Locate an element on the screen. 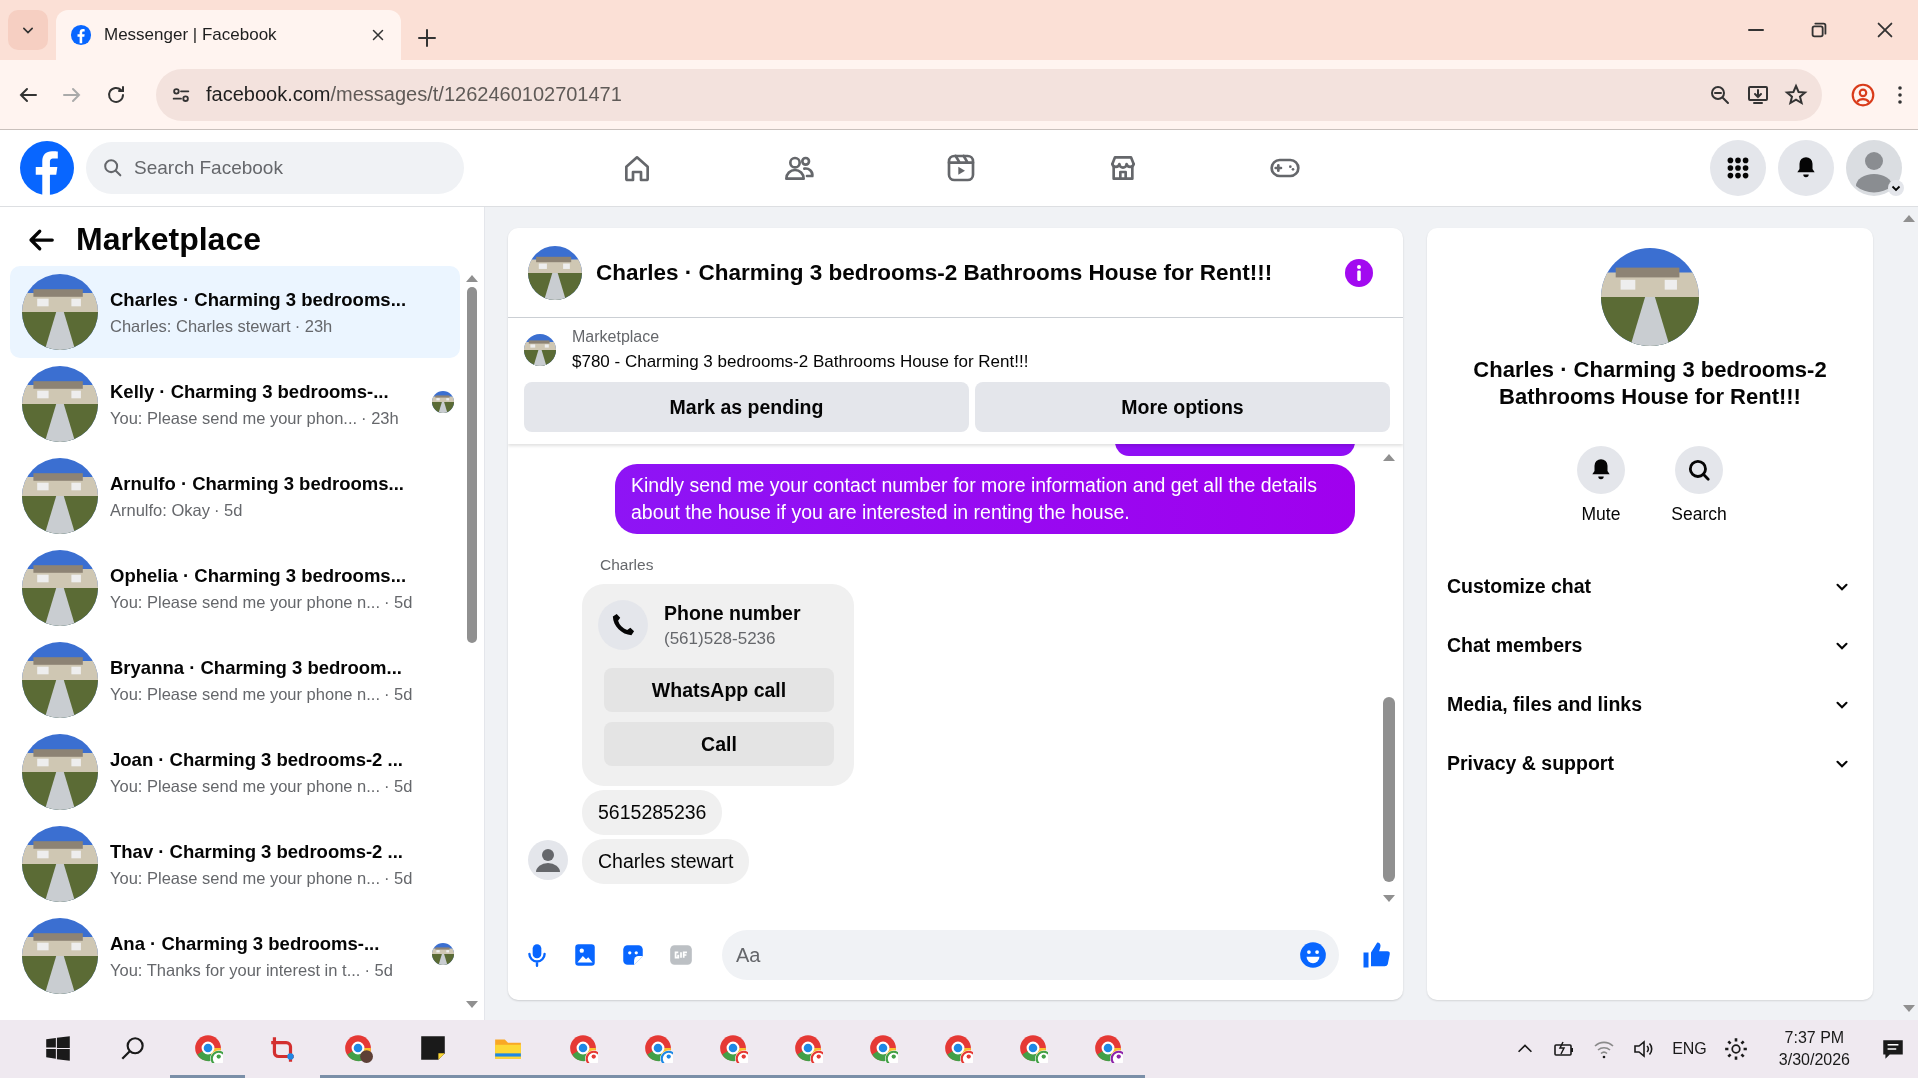  grid-icon is located at coordinates (1738, 168).